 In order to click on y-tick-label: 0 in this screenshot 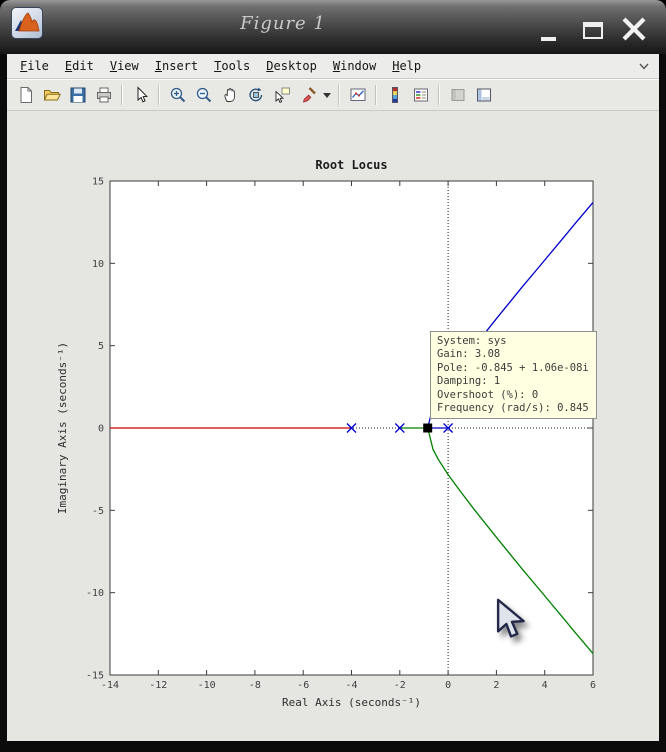, I will do `click(101, 429)`.